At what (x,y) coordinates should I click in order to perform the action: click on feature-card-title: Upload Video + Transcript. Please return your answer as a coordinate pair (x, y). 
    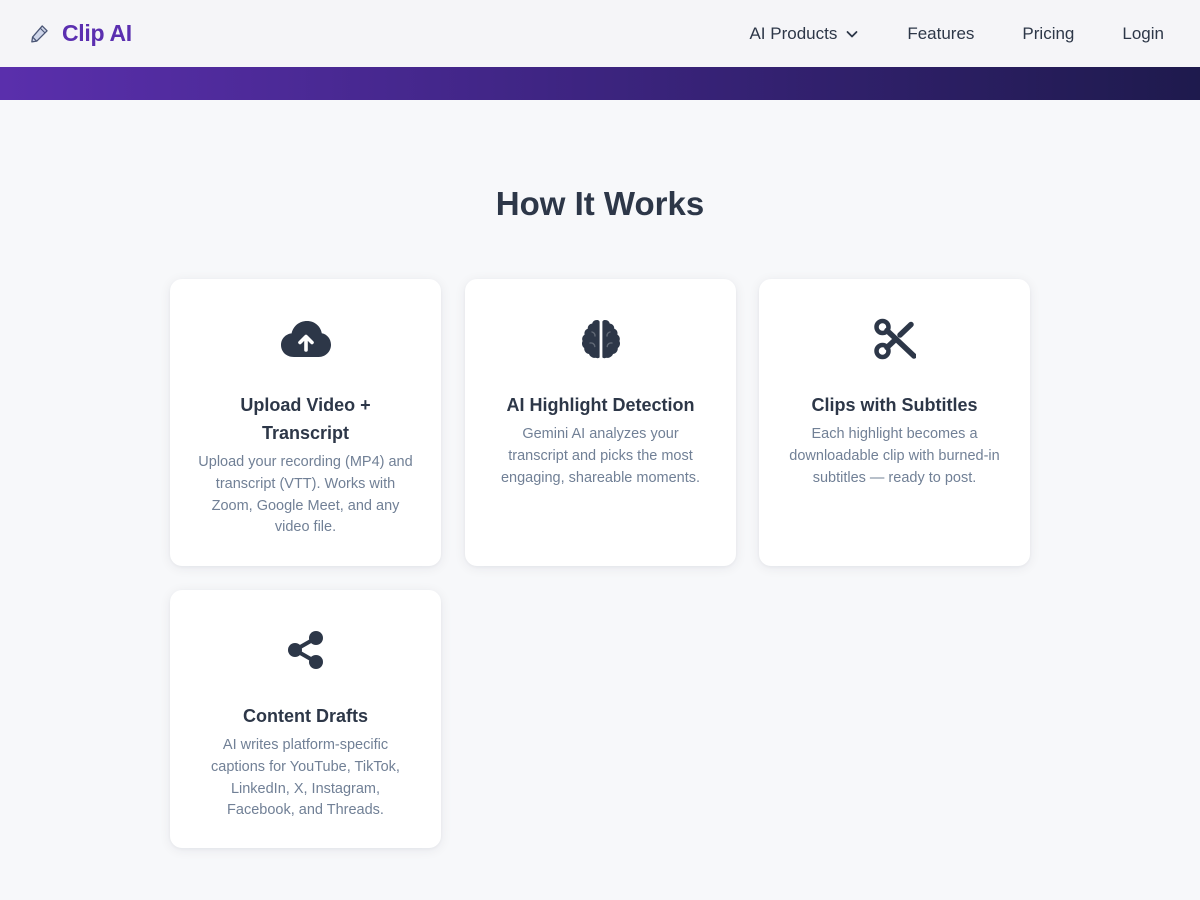
    Looking at the image, I should click on (305, 419).